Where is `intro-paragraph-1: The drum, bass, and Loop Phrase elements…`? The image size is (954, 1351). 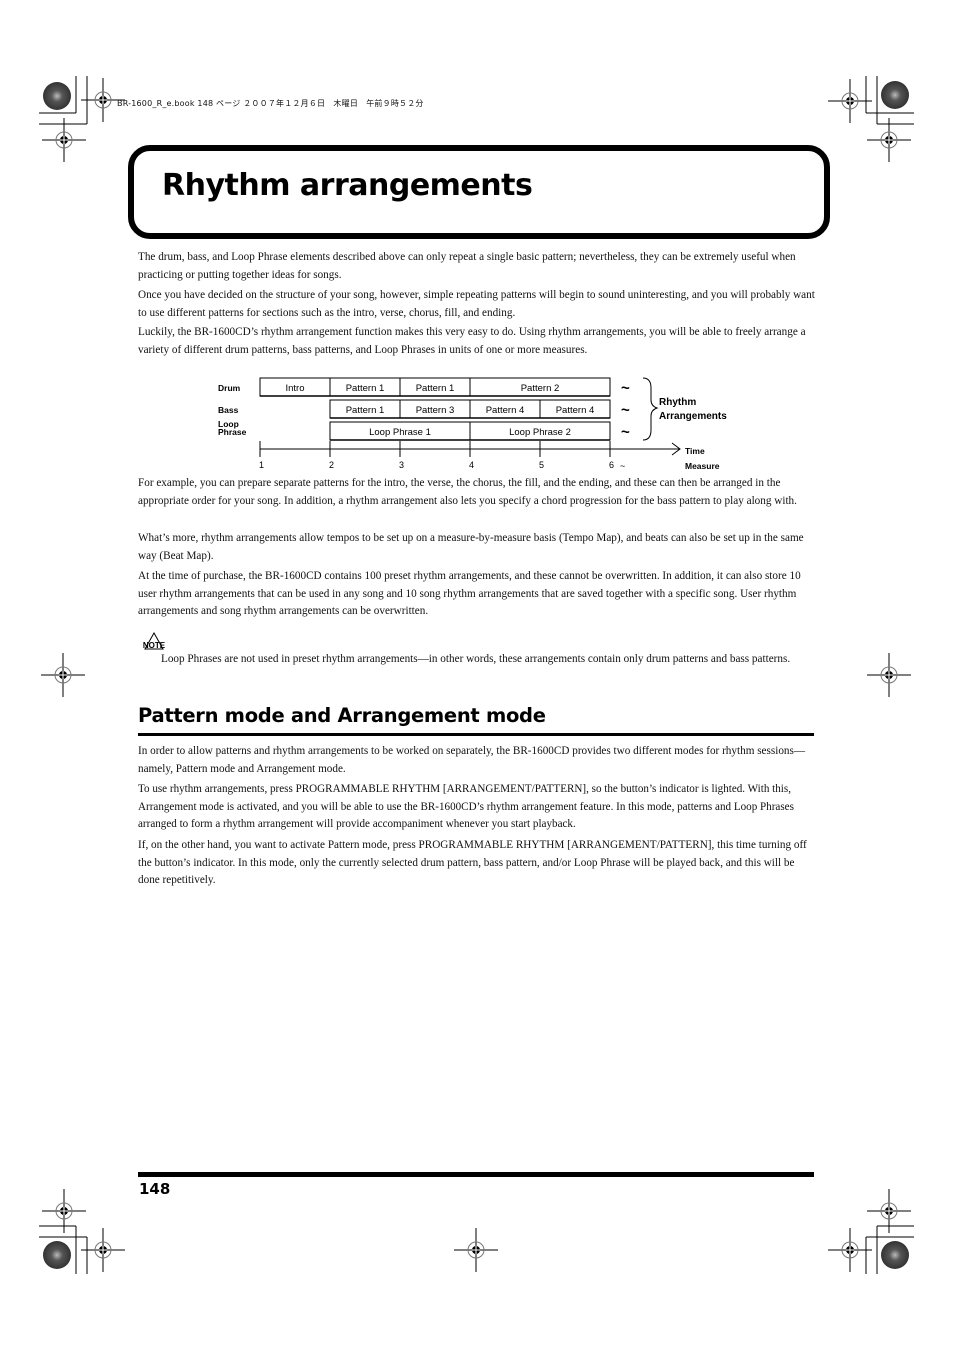 intro-paragraph-1: The drum, bass, and Loop Phrase elements… is located at coordinates (467, 266).